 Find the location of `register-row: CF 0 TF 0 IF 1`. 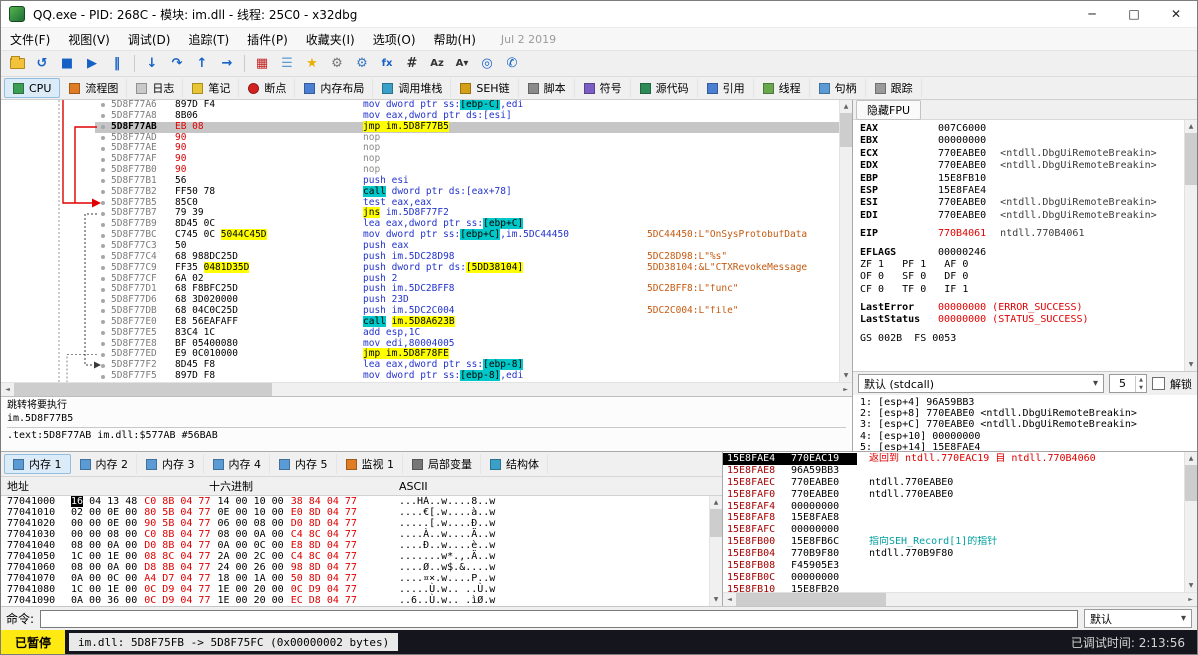

register-row: CF 0 TF 0 IF 1 is located at coordinates (1018, 290).